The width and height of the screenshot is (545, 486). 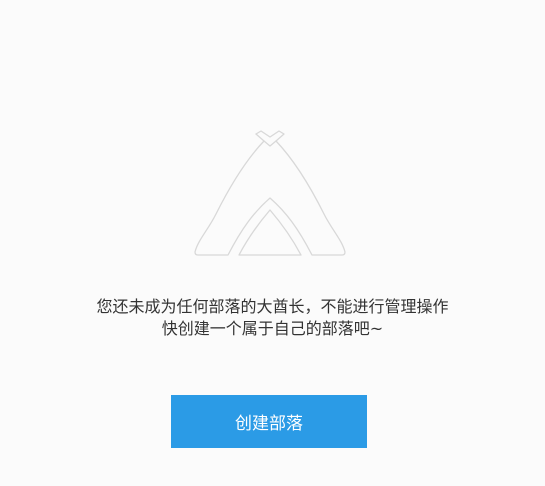 What do you see at coordinates (269, 421) in the screenshot?
I see `create-tribe-button: 创建部落` at bounding box center [269, 421].